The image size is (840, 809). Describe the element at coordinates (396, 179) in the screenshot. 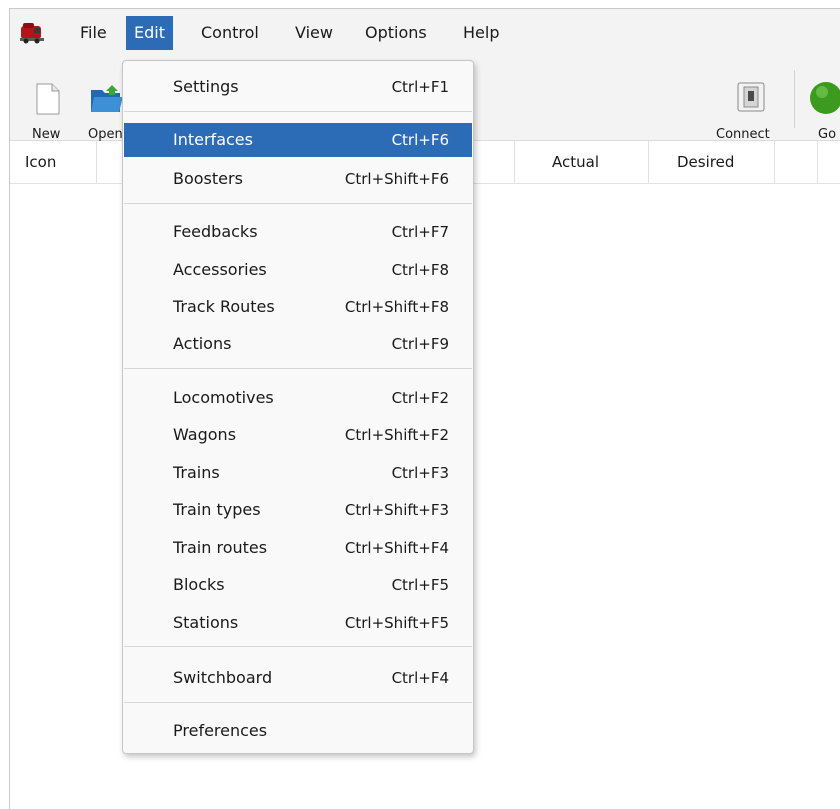

I see `menu-item-shortcut: Ctrl+Shift+F6` at that location.